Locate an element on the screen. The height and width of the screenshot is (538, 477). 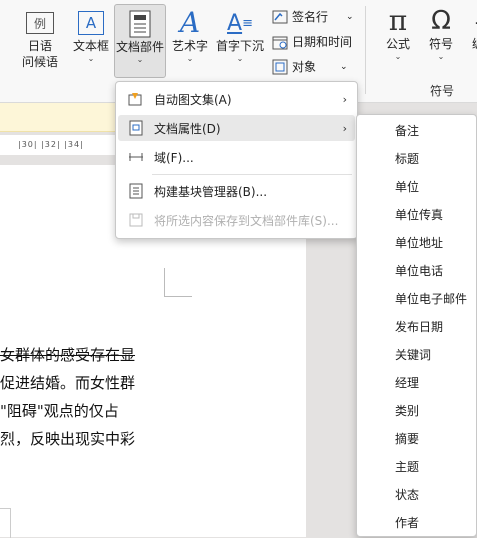
save-to-gallery-icon is located at coordinates (136, 220).